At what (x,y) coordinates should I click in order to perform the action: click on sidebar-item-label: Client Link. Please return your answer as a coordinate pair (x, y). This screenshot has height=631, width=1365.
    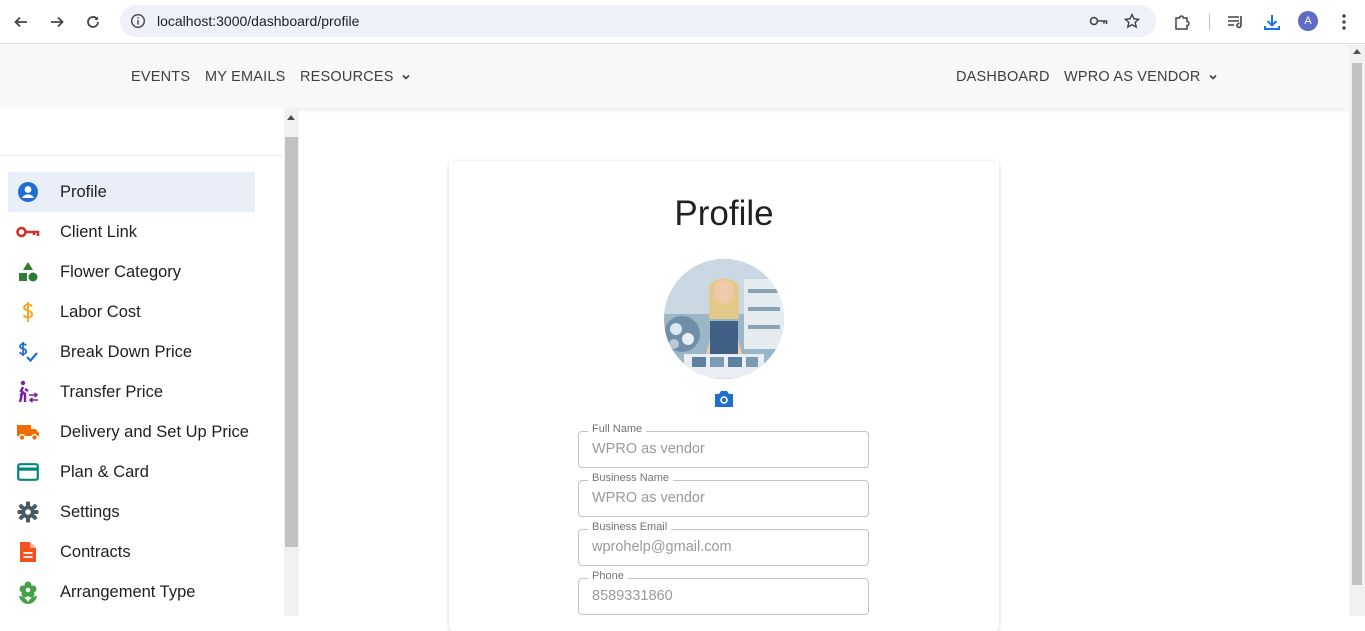
    Looking at the image, I should click on (99, 232).